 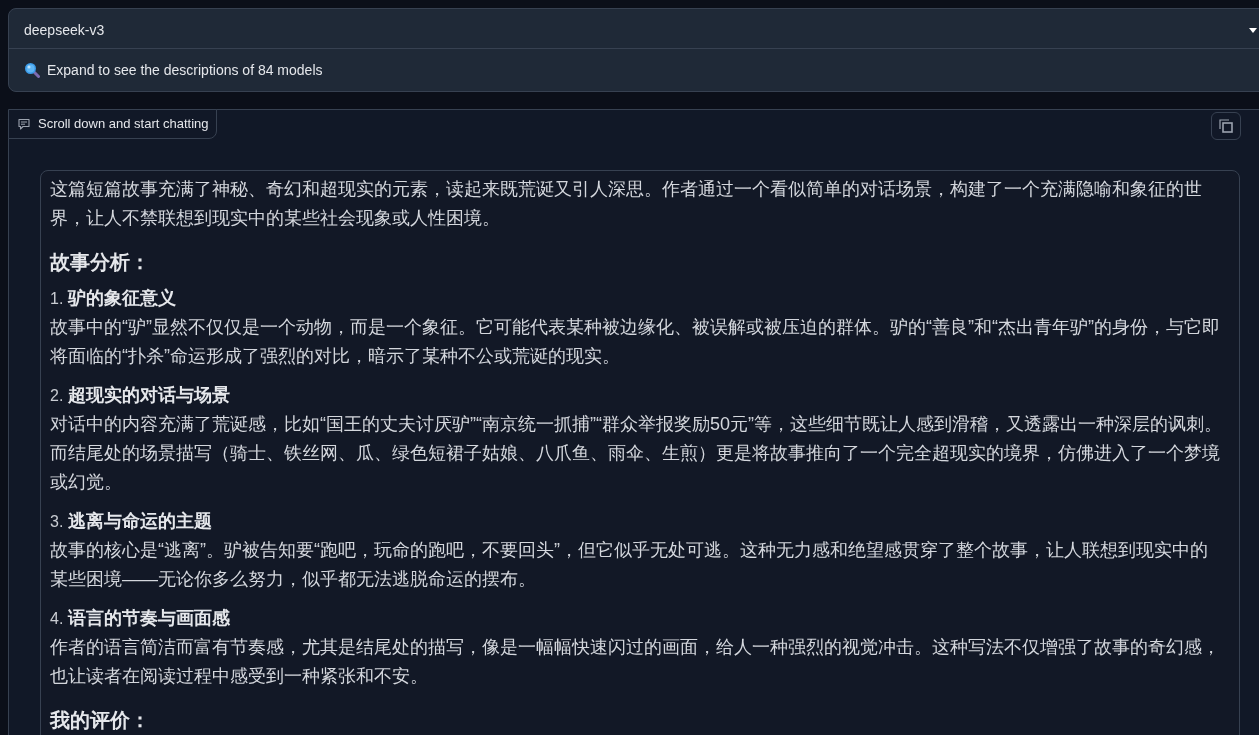 I want to click on list-item-paragraph: 作者的语言简洁而富有节奏感，尤其是结尾处的描写，像是一幅幅快速闪过的画面，给人一种强烈的视觉冲击。这种写法不仅增强了故事的奇幻感，也让读者在阅读过程中感受到一种紧张和不安。, so click(x=635, y=662).